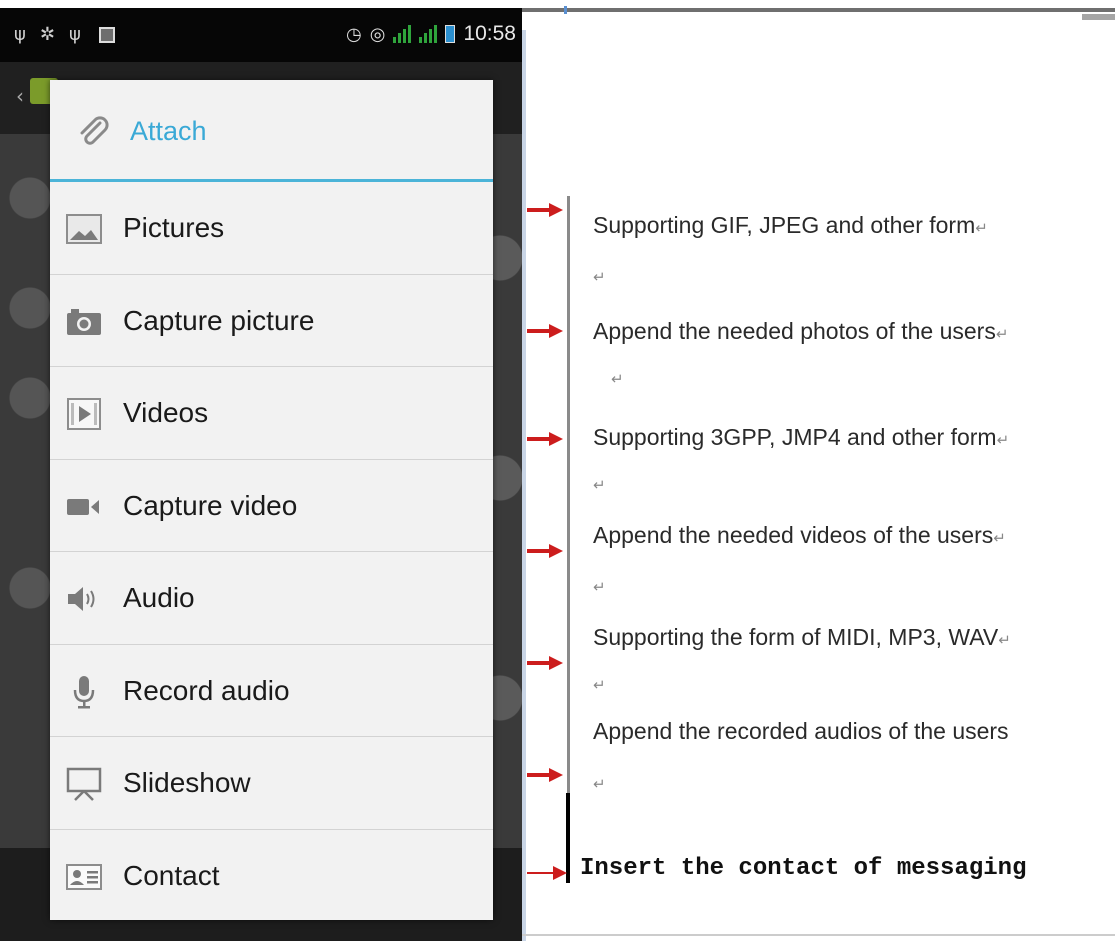 This screenshot has height=941, width=1115. I want to click on menu-item-audio: Audio, so click(271, 598).